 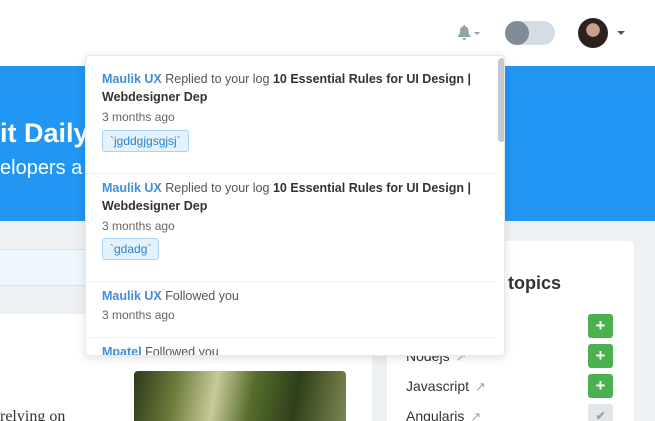 What do you see at coordinates (517, 33) in the screenshot?
I see `toggle-knob` at bounding box center [517, 33].